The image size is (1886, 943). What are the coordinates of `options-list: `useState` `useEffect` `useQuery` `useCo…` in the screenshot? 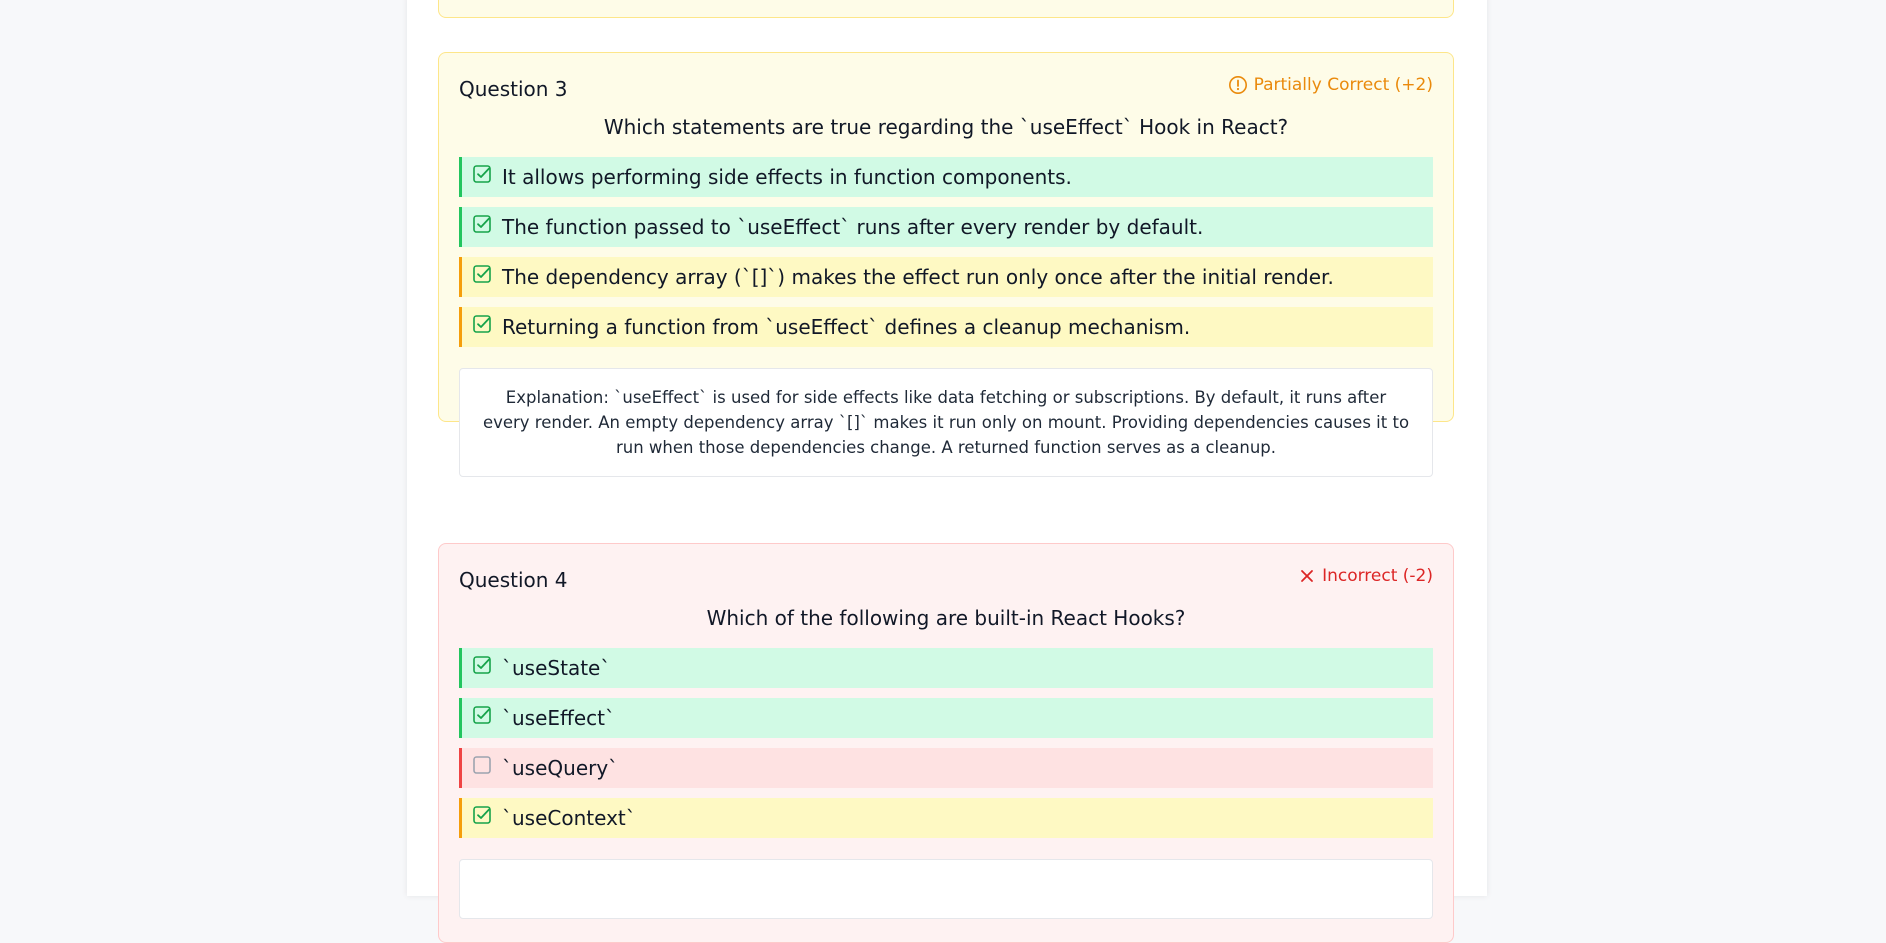 It's located at (946, 748).